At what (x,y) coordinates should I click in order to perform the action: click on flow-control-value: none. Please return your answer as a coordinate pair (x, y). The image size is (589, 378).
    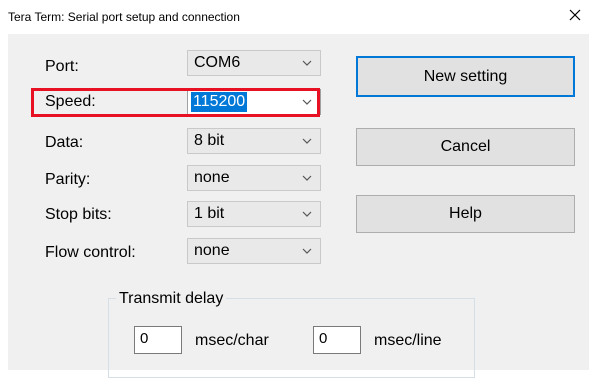
    Looking at the image, I should click on (212, 250).